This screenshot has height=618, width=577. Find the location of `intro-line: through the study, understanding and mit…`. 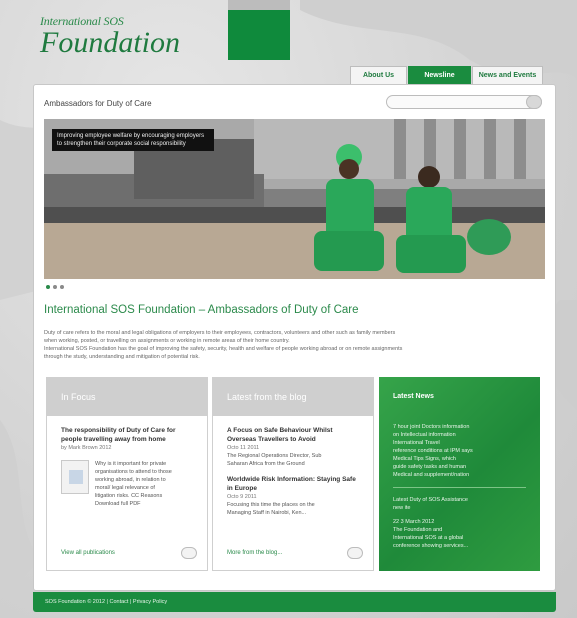

intro-line: through the study, understanding and mit… is located at coordinates (122, 357).